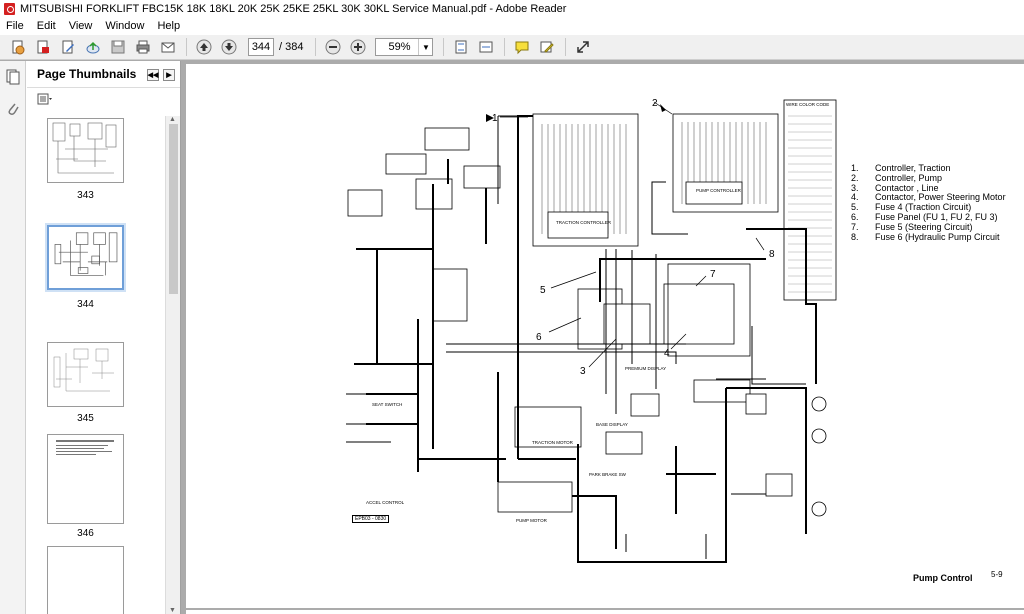 The image size is (1024, 614). I want to click on previous-page-button, so click(204, 47).